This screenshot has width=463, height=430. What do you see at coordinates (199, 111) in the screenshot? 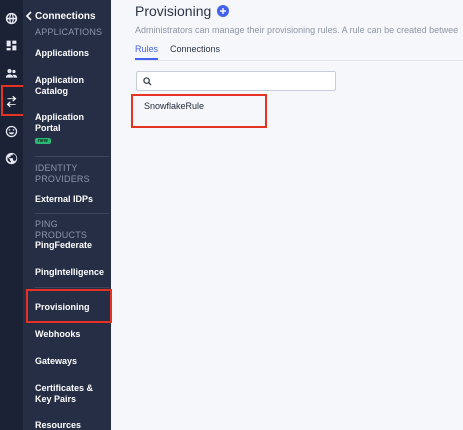
I see `rule-highlight-box` at bounding box center [199, 111].